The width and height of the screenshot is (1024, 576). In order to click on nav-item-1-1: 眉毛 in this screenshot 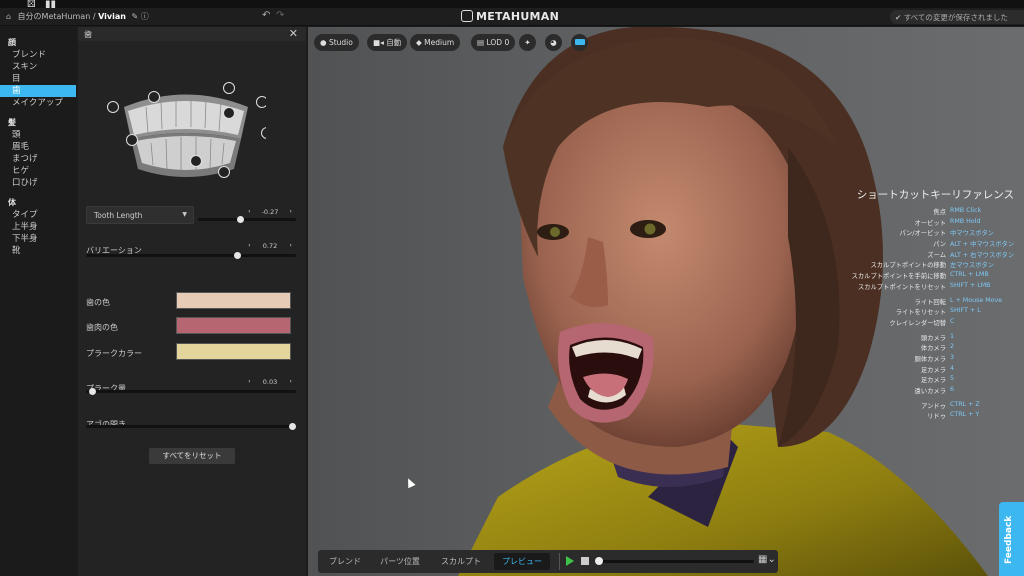, I will do `click(38, 147)`.